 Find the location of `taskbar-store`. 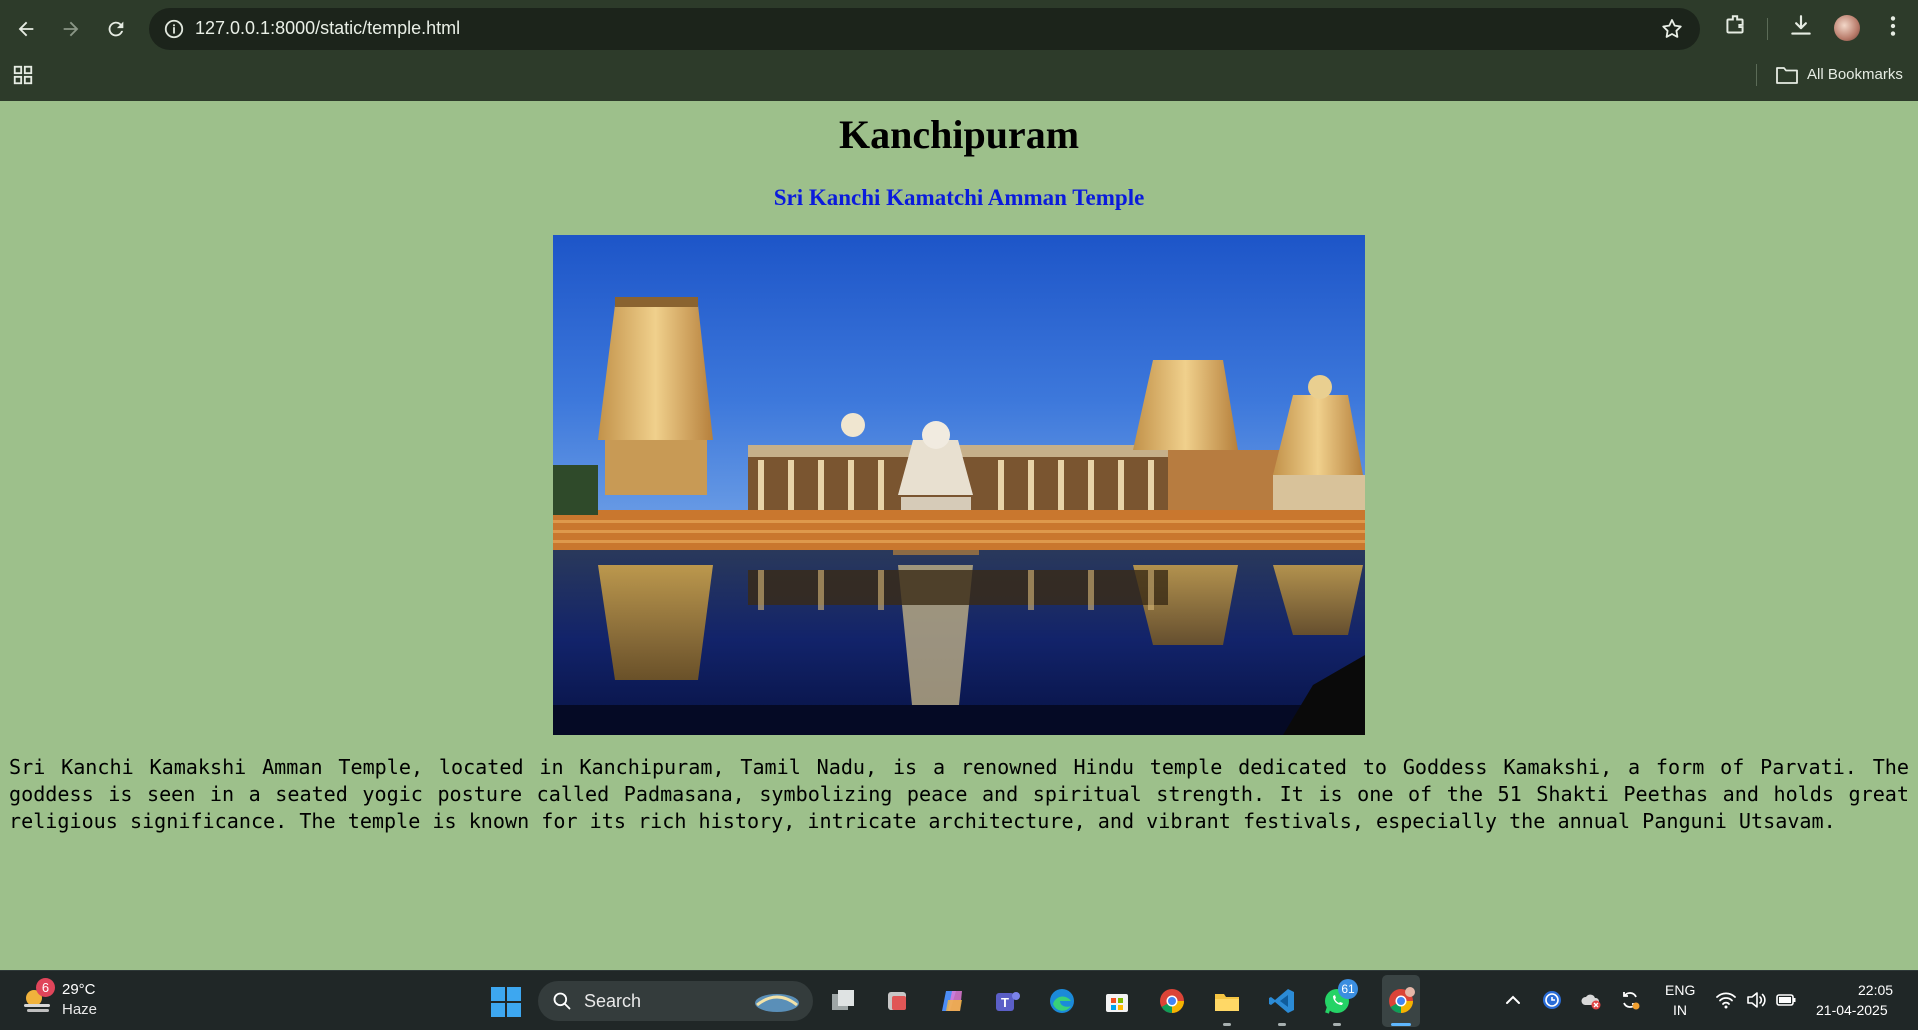

taskbar-store is located at coordinates (1117, 1001).